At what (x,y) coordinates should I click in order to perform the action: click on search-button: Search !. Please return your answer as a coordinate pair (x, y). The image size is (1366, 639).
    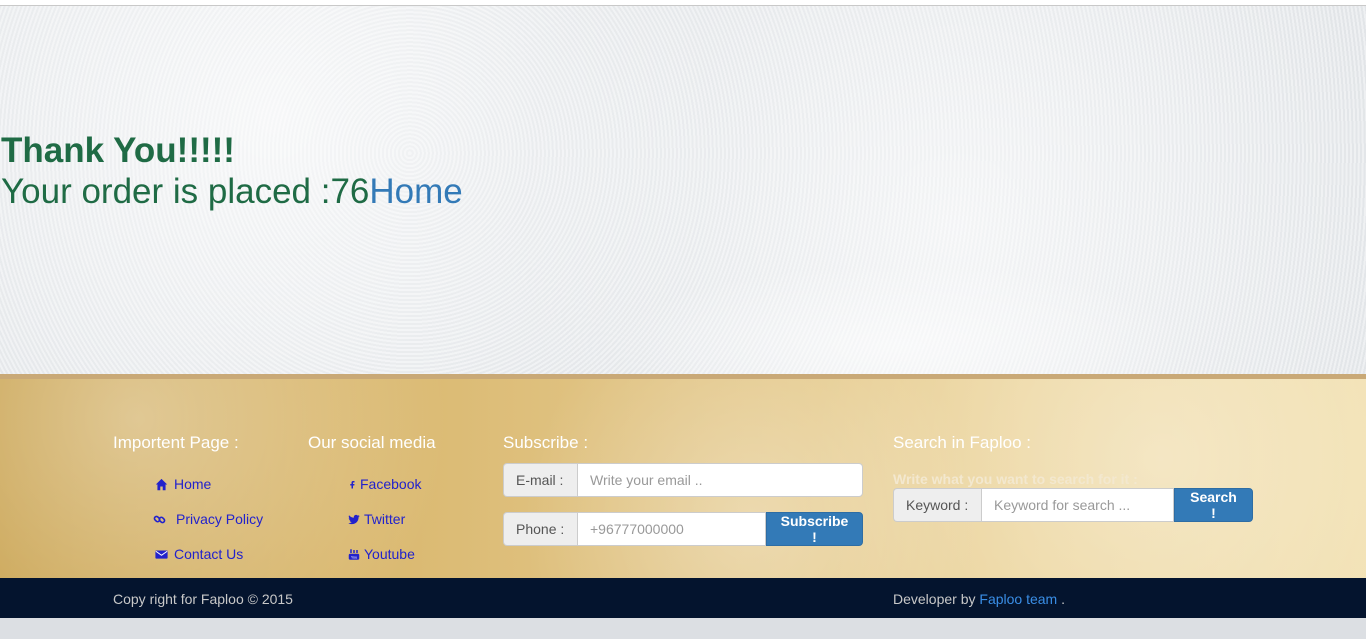
    Looking at the image, I should click on (1213, 505).